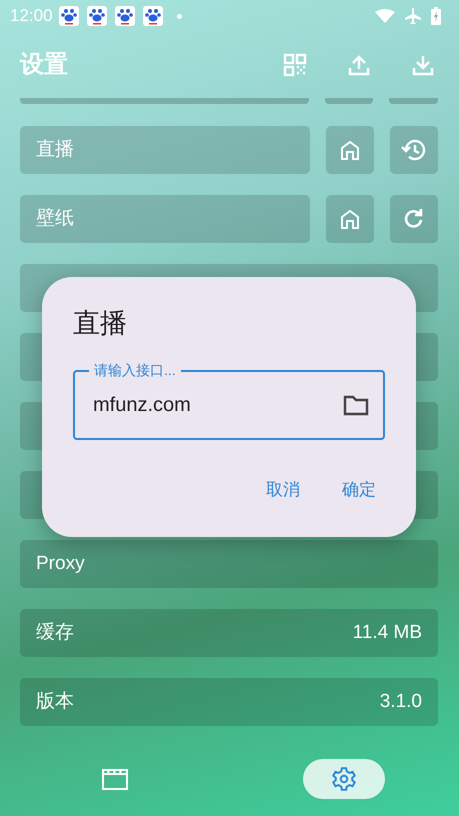 Image resolution: width=459 pixels, height=816 pixels. I want to click on row-label: 缓存, so click(55, 632).